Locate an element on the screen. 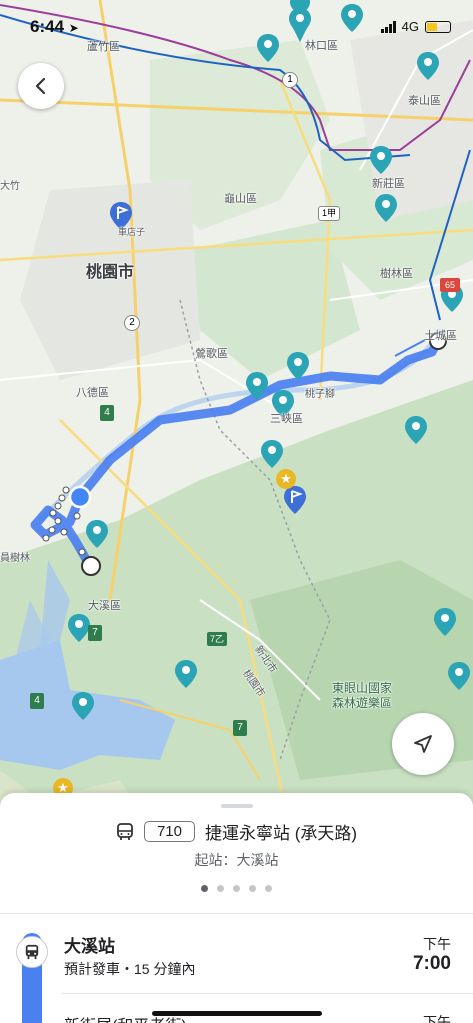 The height and width of the screenshot is (1023, 473). map-label-daxi: 大溪區 is located at coordinates (104, 605).